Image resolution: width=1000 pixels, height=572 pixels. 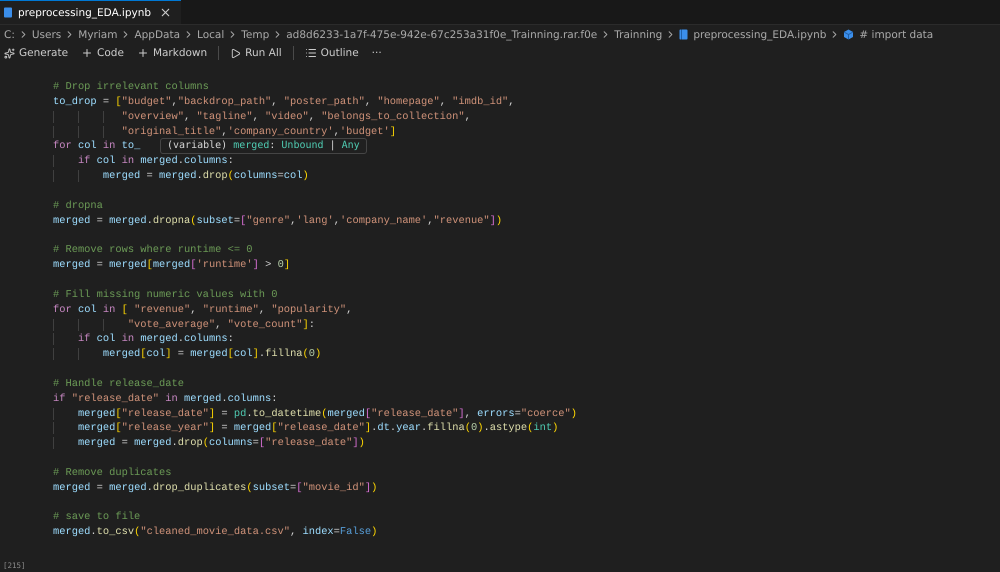 What do you see at coordinates (157, 34) in the screenshot?
I see `breadcrumb-item: AppData` at bounding box center [157, 34].